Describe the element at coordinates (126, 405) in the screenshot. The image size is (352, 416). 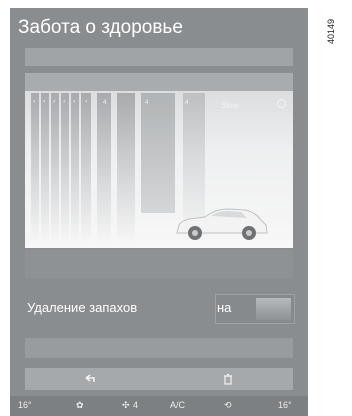
I see `fan-level-icon: ✣` at that location.